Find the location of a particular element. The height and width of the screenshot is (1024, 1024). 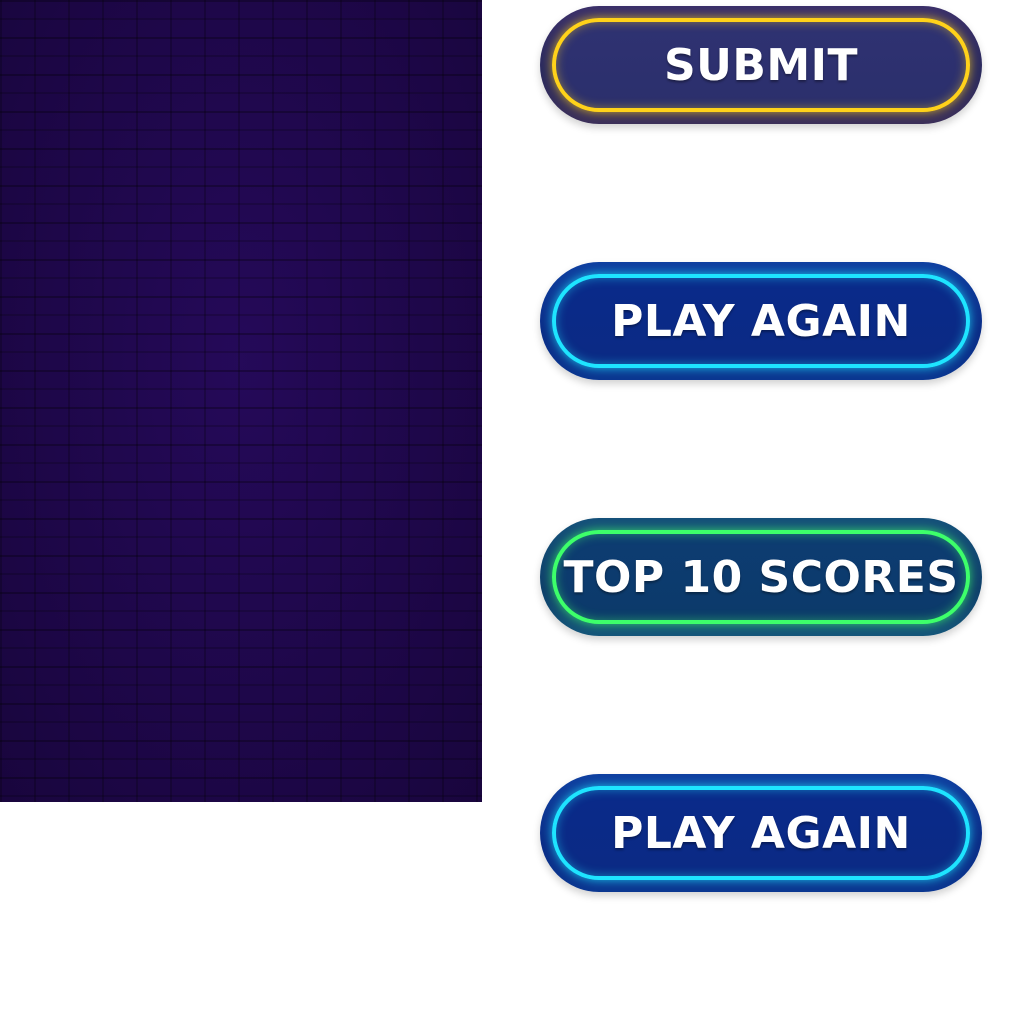

submit-button-glow-ring: SUBMIT is located at coordinates (761, 65).